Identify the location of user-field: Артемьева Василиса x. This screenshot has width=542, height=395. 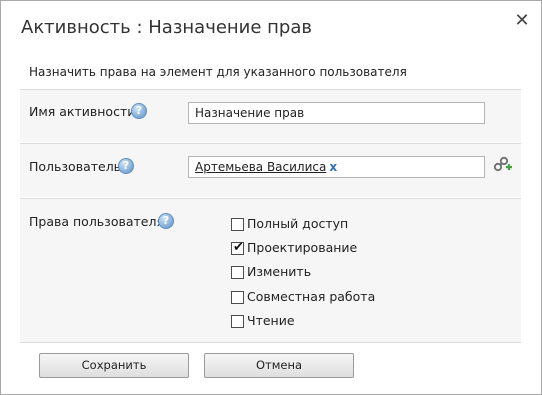
(336, 167).